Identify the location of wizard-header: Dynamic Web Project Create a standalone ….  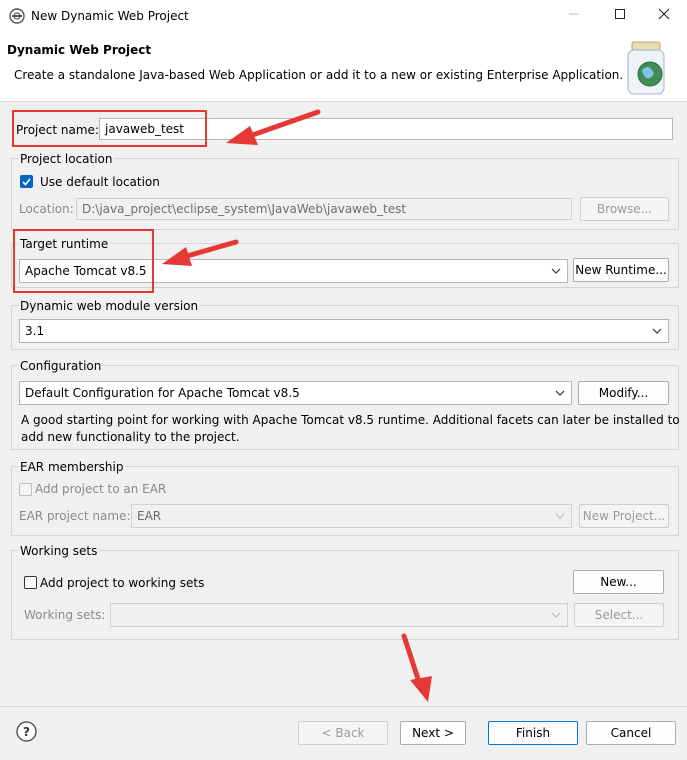
(343, 67).